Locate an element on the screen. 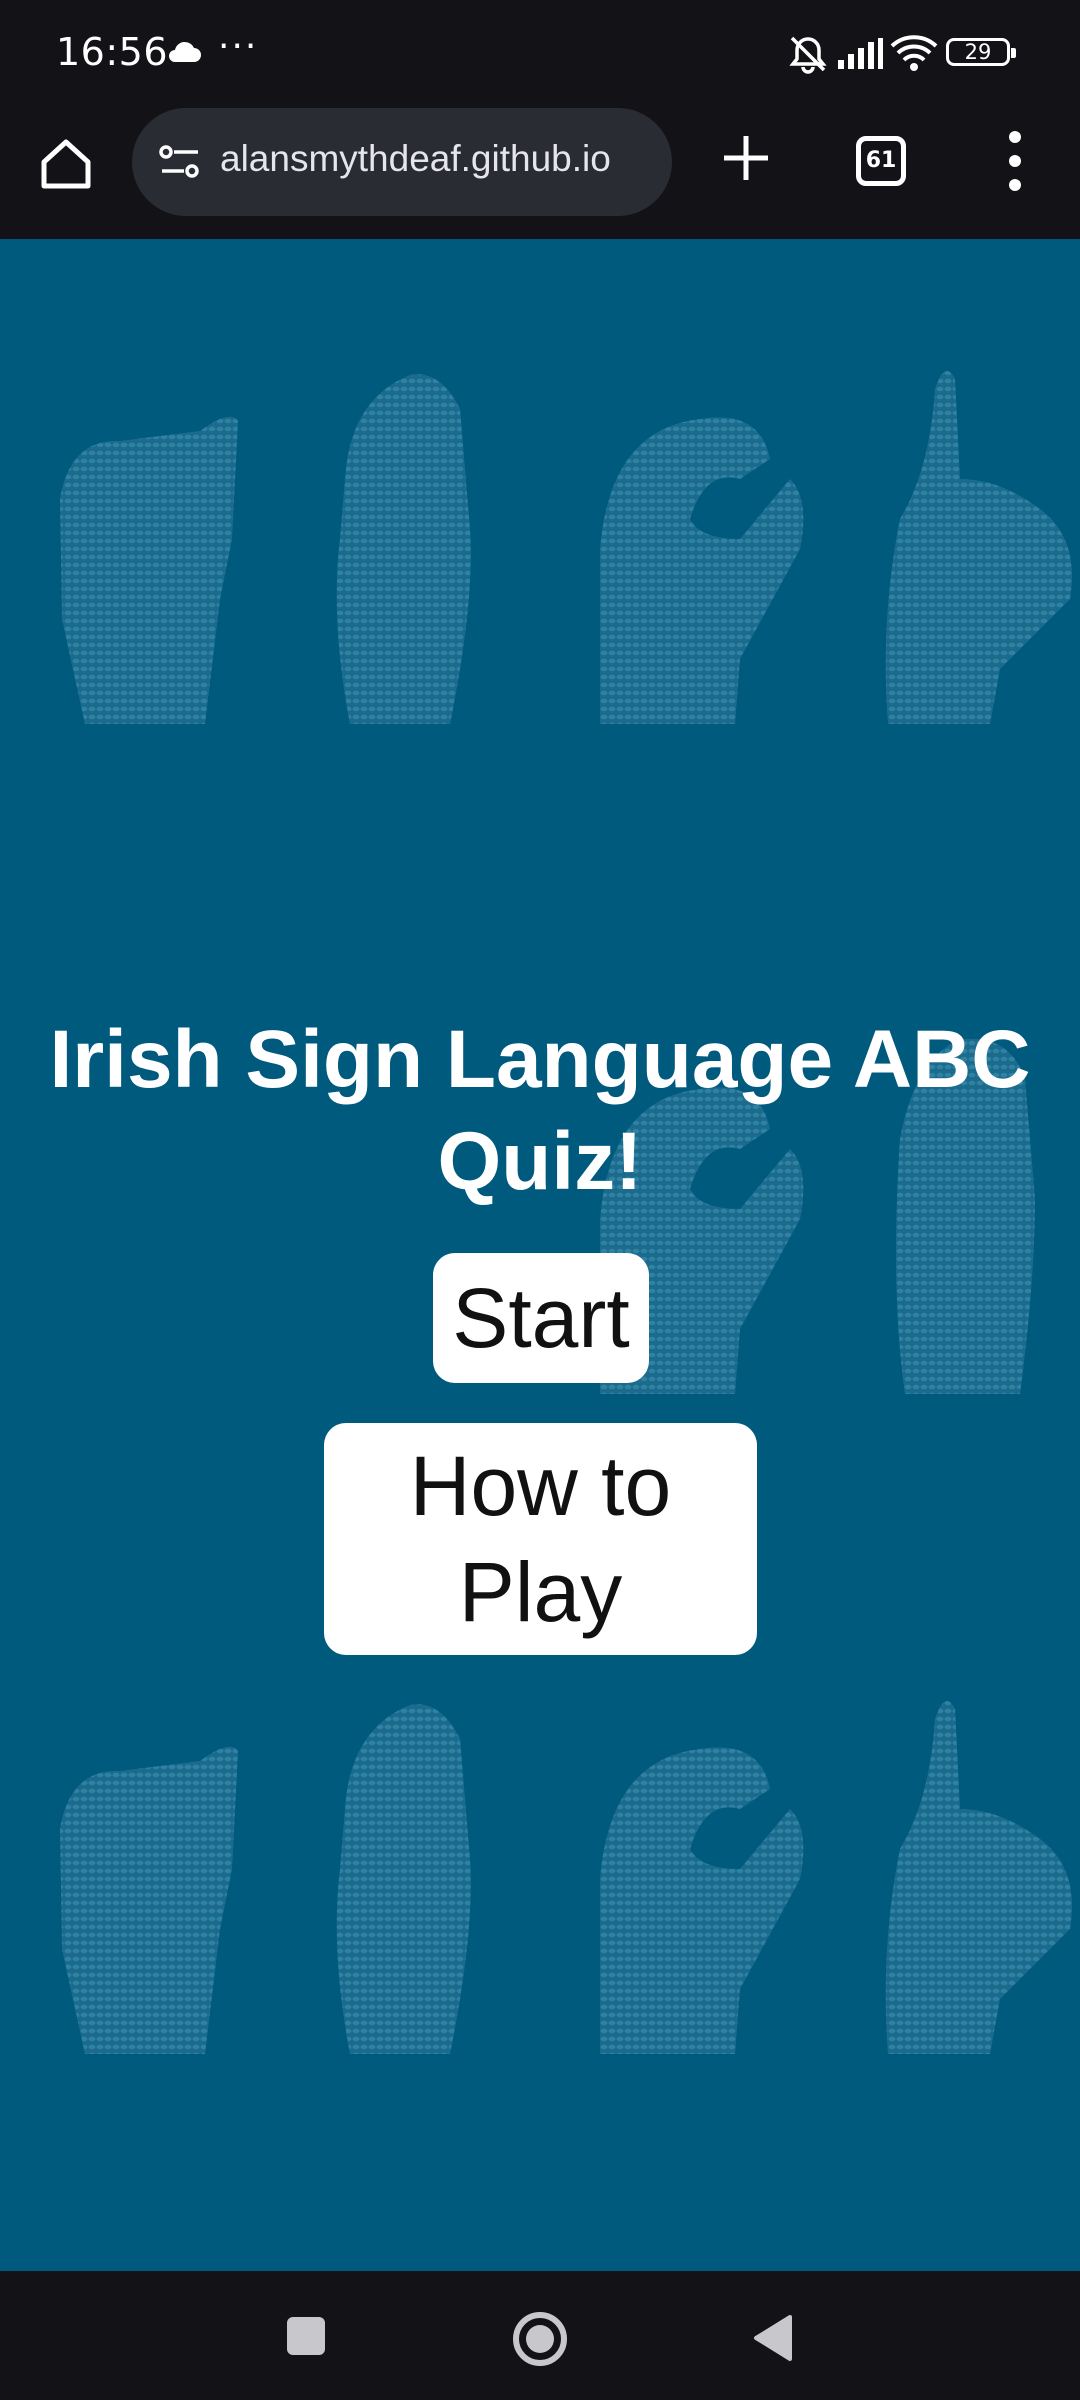 This screenshot has width=1080, height=2400. cloud-icon is located at coordinates (185, 51).